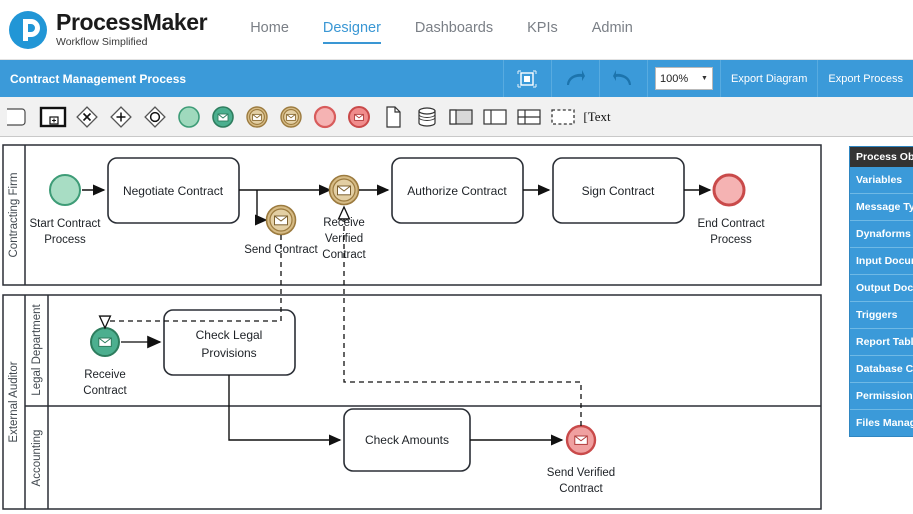 Image resolution: width=913 pixels, height=514 pixels. I want to click on redo-arrow-icon, so click(576, 77).